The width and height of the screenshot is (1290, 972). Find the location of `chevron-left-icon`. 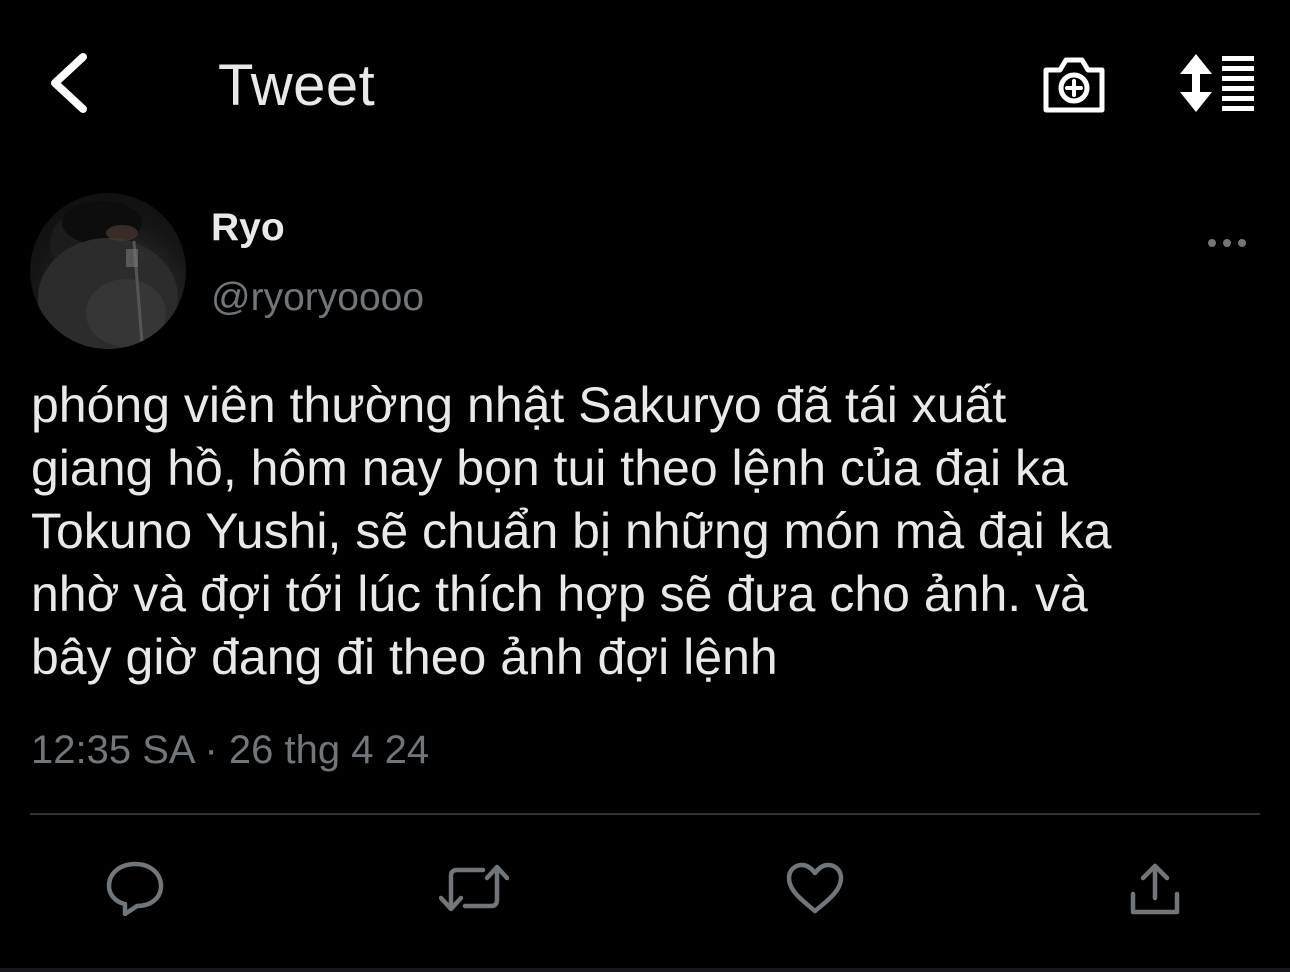

chevron-left-icon is located at coordinates (69, 83).